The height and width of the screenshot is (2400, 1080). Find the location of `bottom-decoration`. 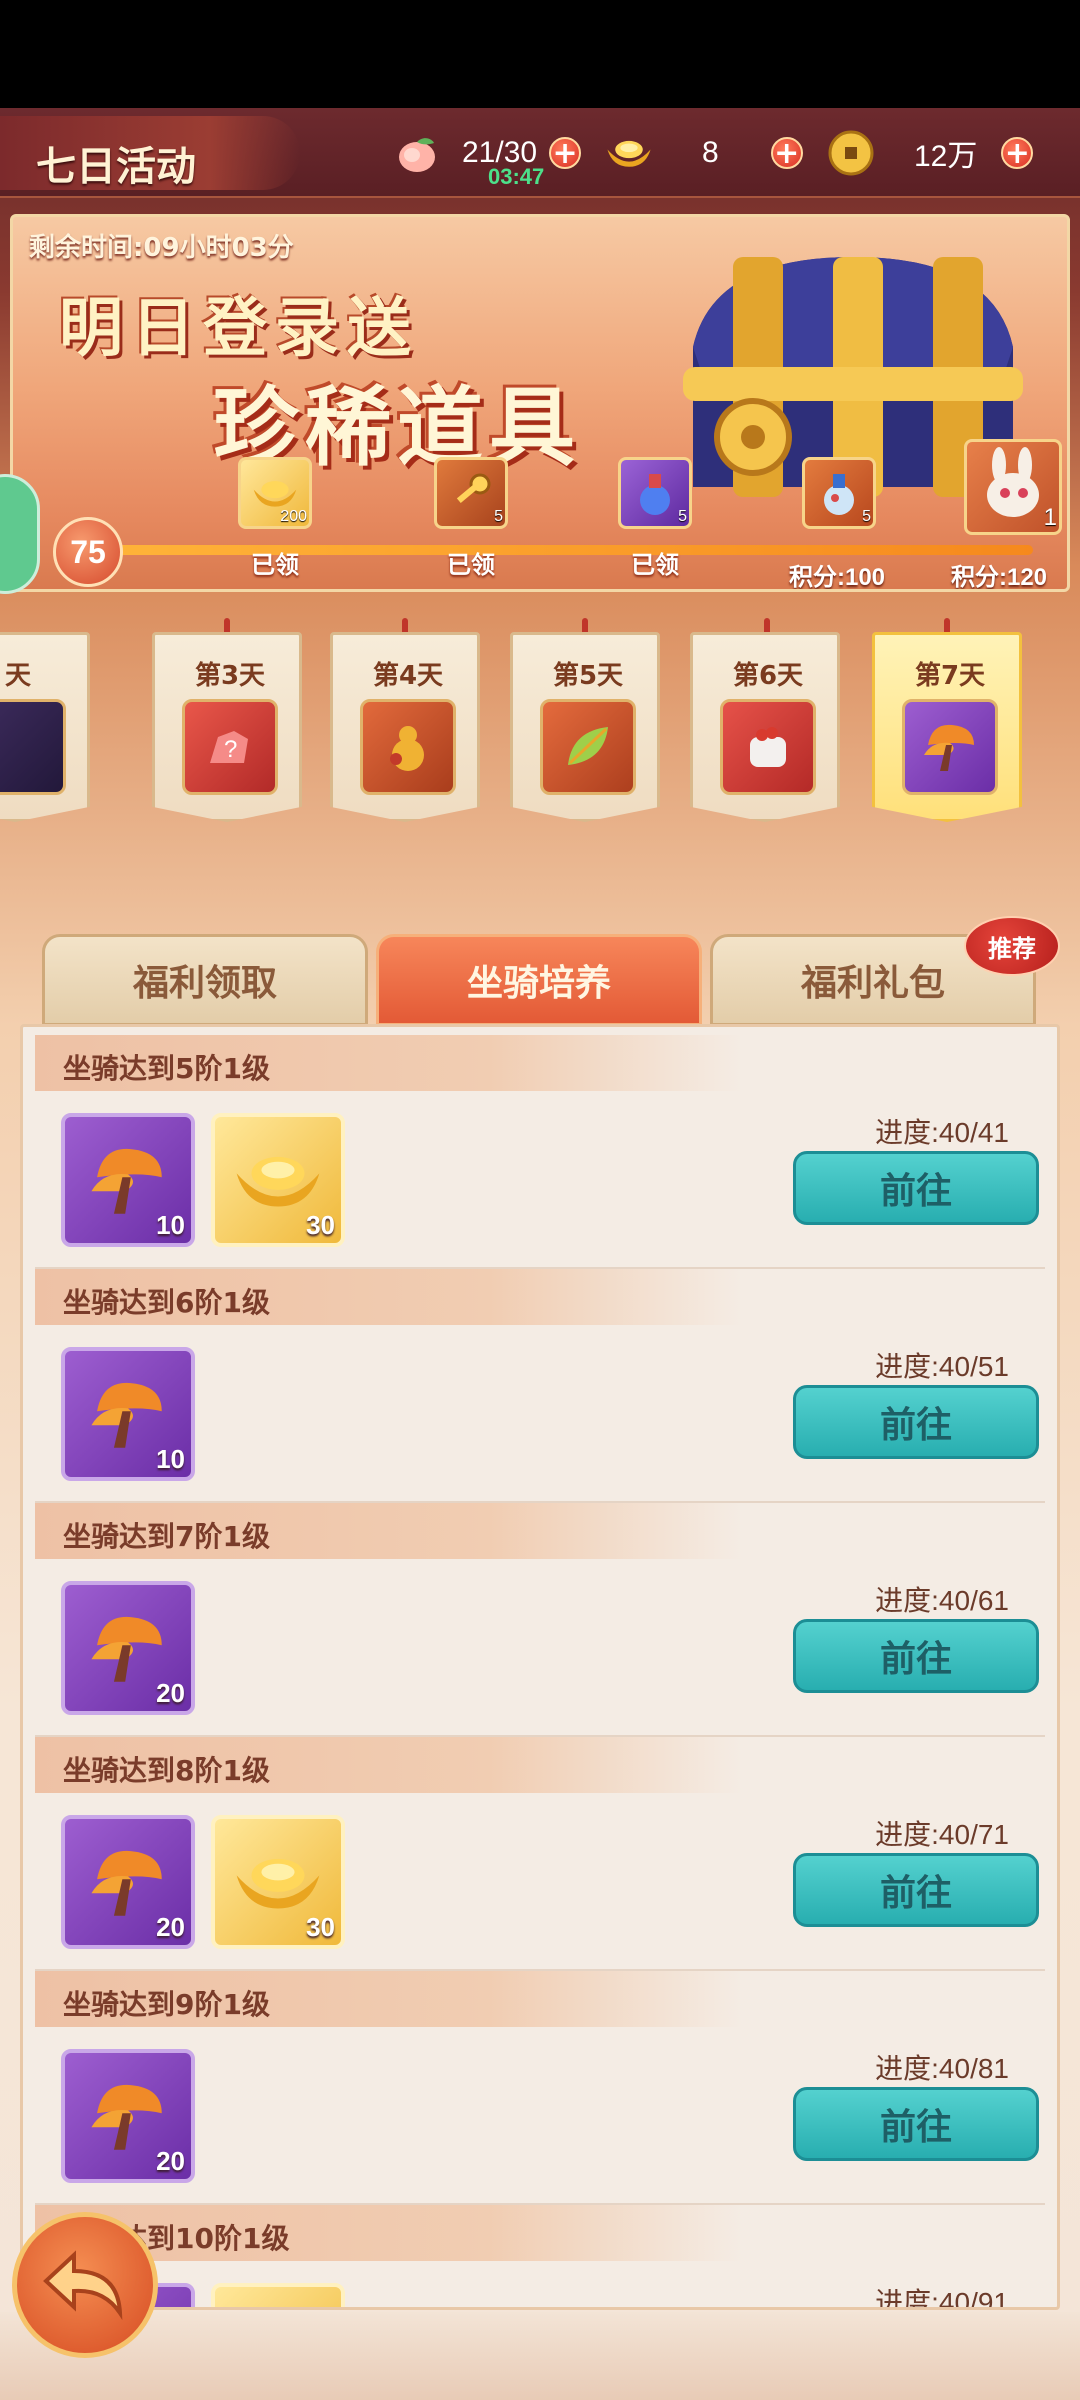

bottom-decoration is located at coordinates (540, 2356).